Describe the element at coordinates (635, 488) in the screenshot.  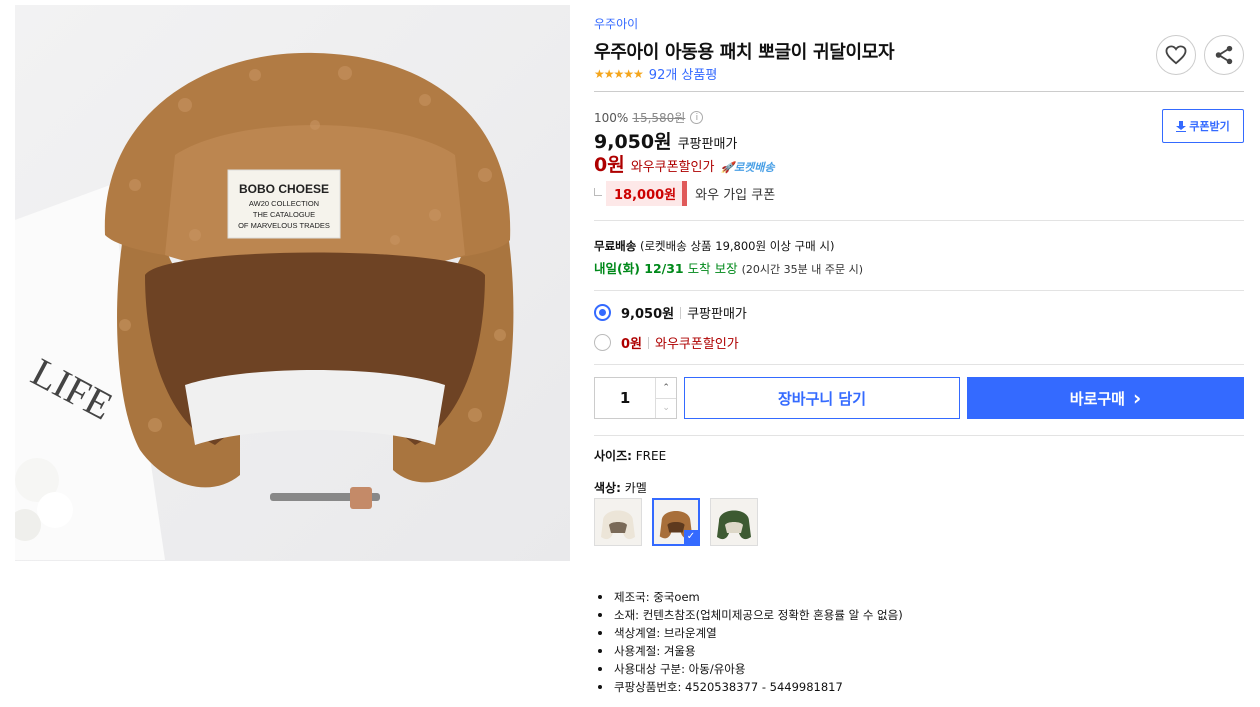
I see `color-value: 카멜` at that location.